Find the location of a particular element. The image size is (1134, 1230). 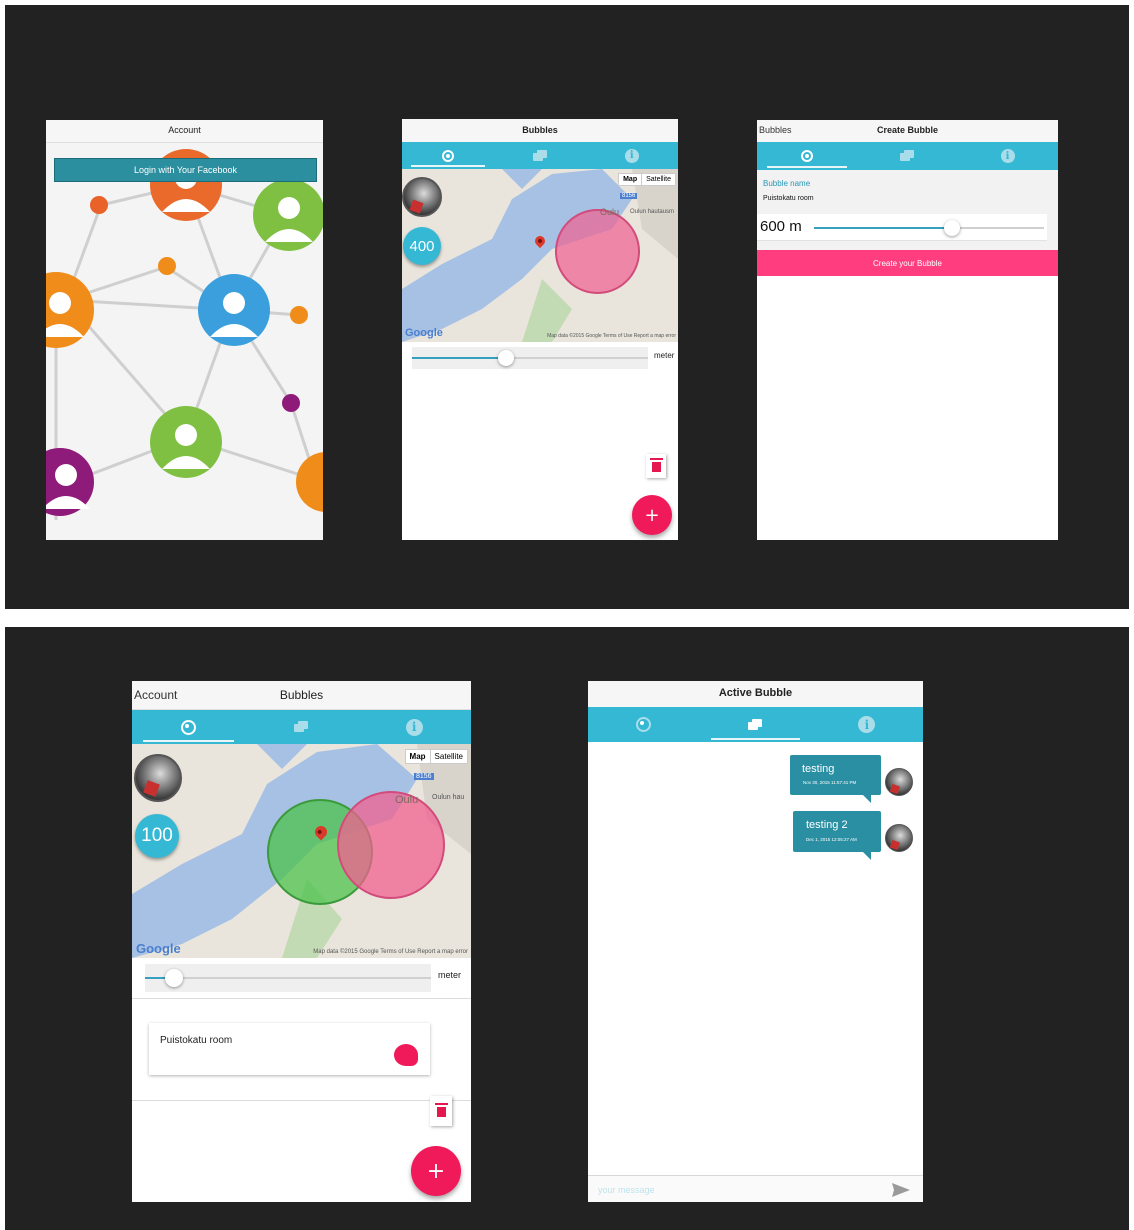

facebook-login-button: Login with Your Facebook is located at coordinates (185, 170).